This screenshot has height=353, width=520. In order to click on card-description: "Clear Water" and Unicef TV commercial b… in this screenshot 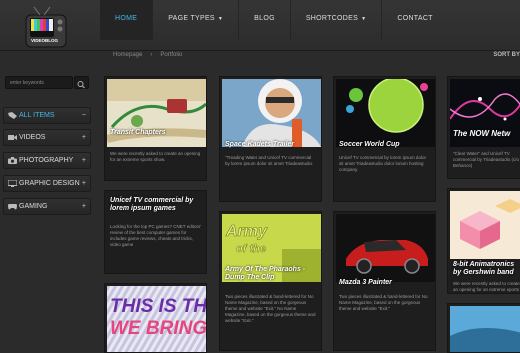, I will do `click(486, 159)`.